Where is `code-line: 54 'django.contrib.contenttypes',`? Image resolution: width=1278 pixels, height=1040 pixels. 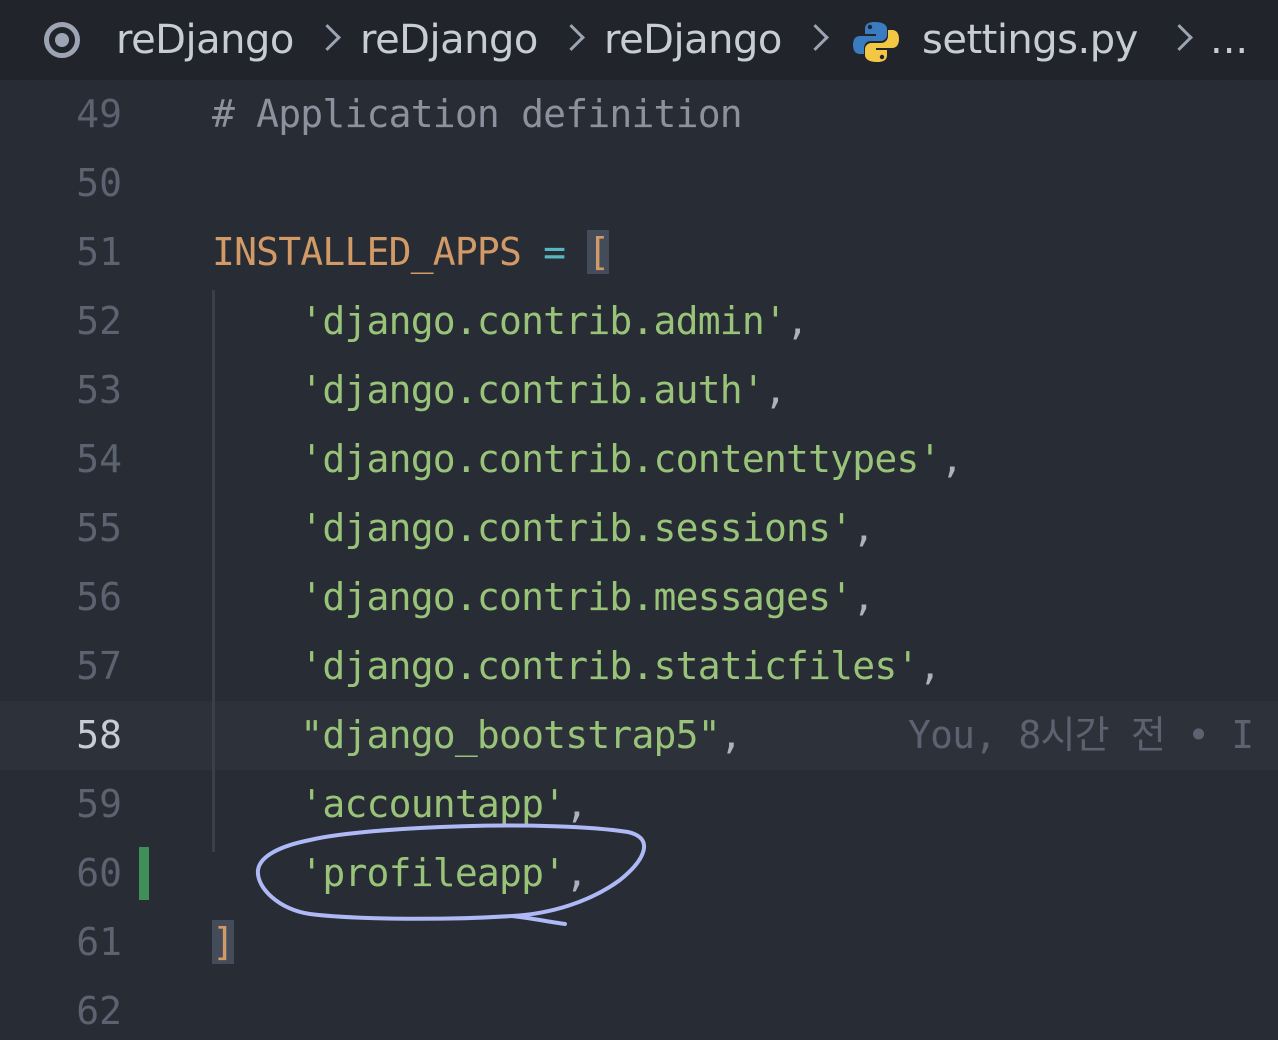 code-line: 54 'django.contrib.contenttypes', is located at coordinates (639, 459).